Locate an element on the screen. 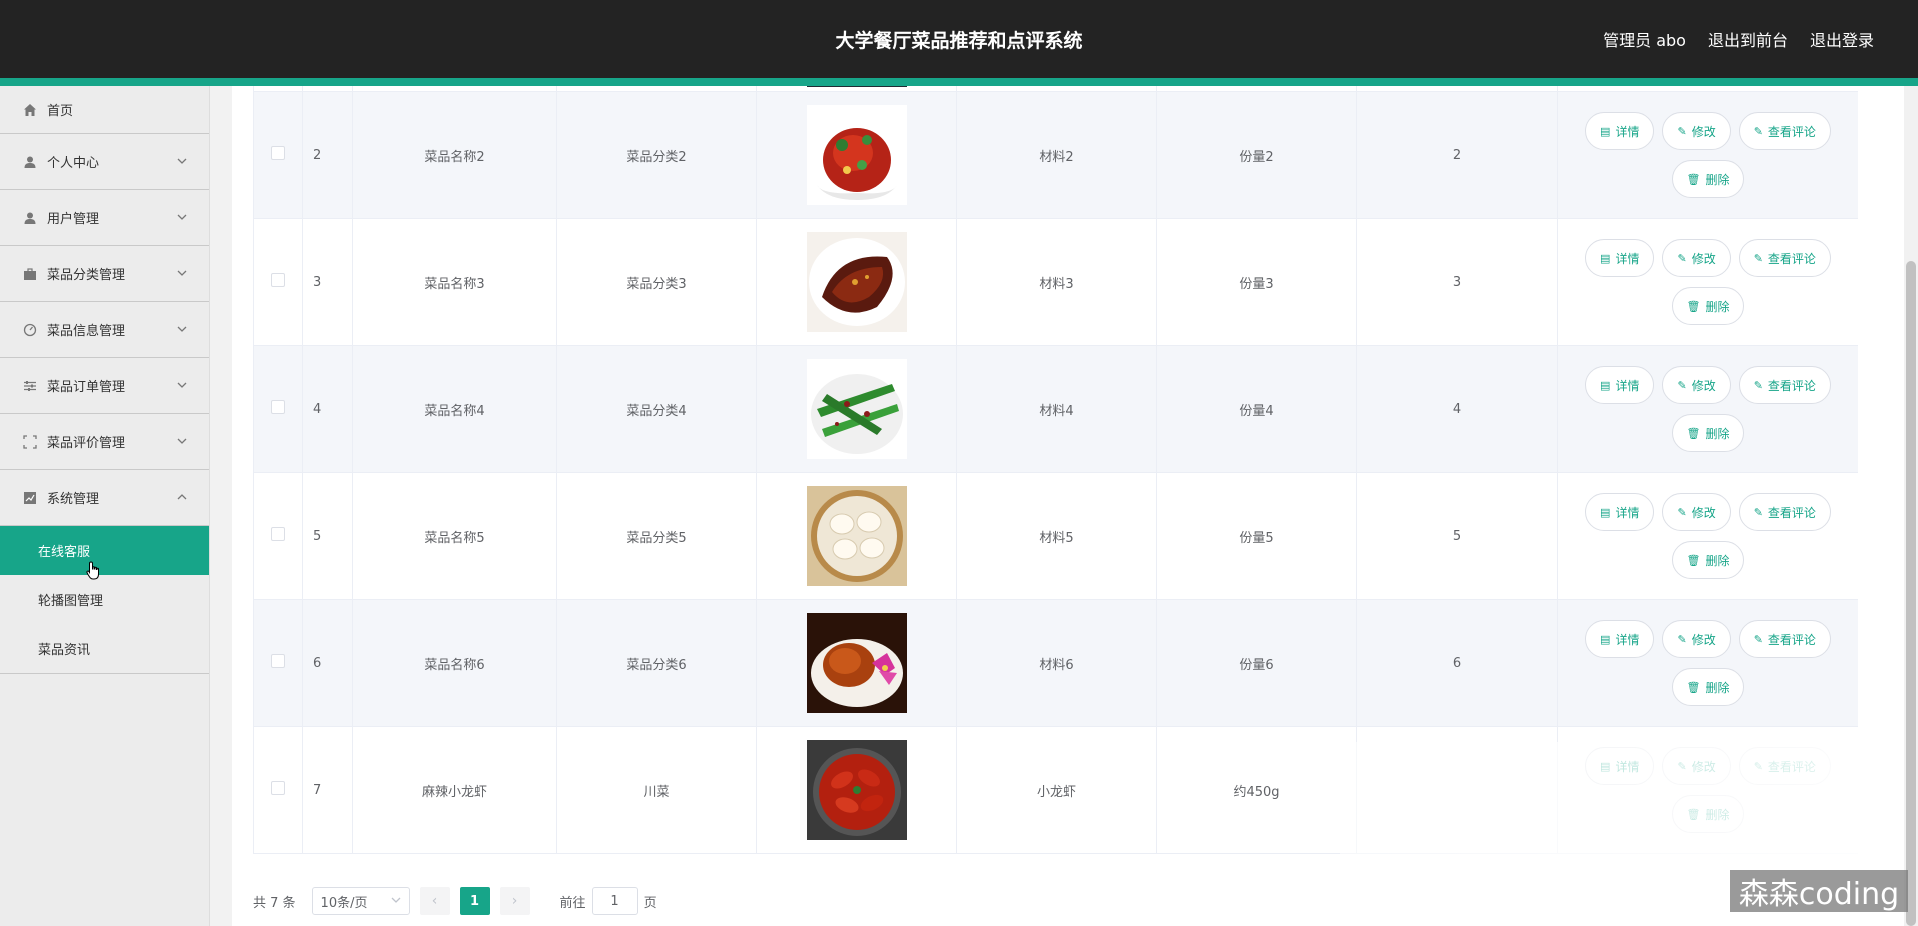  logout-link: 退出登录 is located at coordinates (1842, 39).